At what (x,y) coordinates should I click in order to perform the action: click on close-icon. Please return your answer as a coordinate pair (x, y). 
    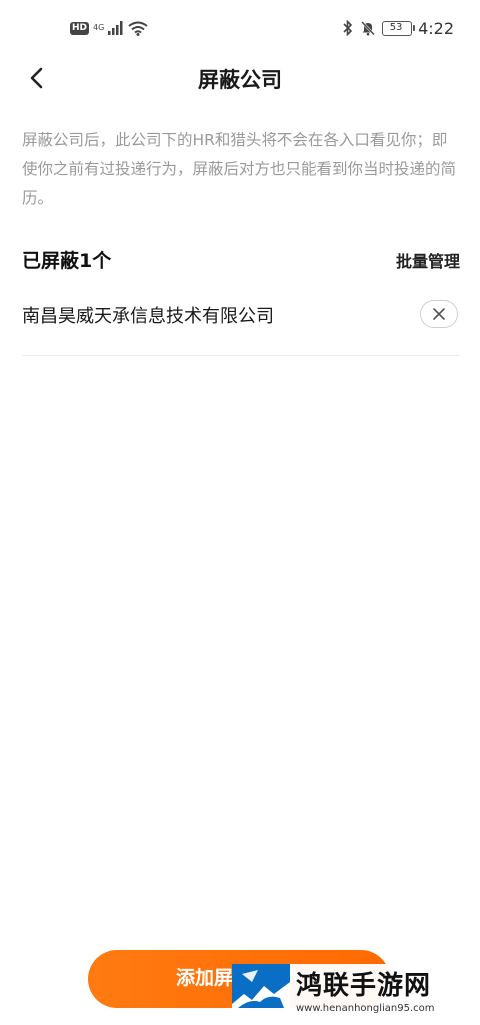
    Looking at the image, I should click on (439, 314).